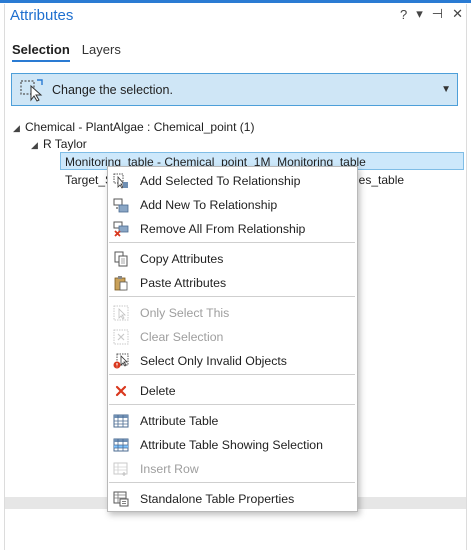 Image resolution: width=471 pixels, height=553 pixels. What do you see at coordinates (232, 283) in the screenshot?
I see `menu-item-paste-attributes: Paste Attributes` at bounding box center [232, 283].